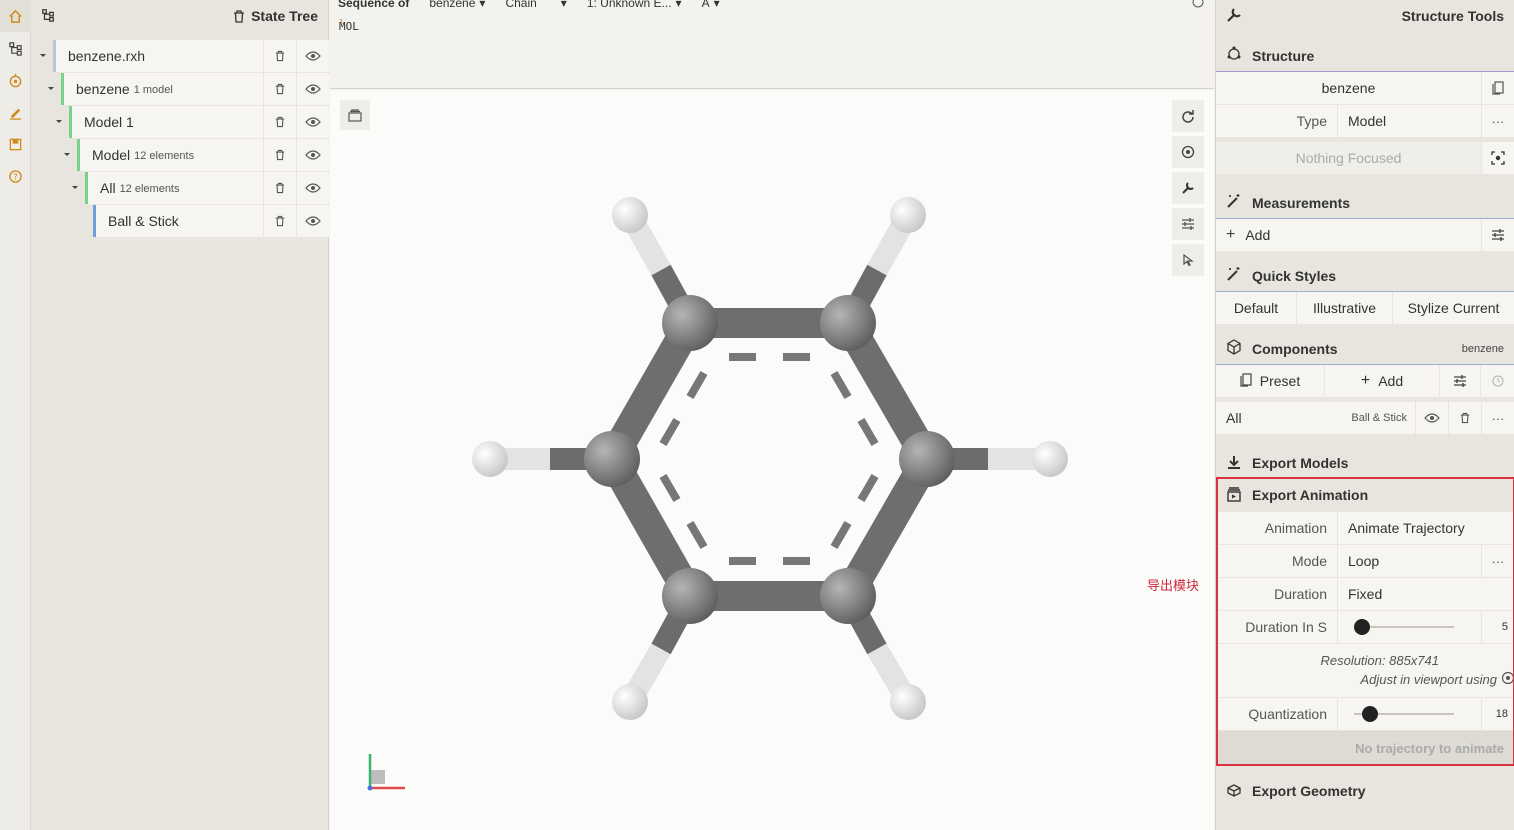 Image resolution: width=1514 pixels, height=830 pixels. Describe the element at coordinates (1234, 495) in the screenshot. I see `film-icon` at that location.